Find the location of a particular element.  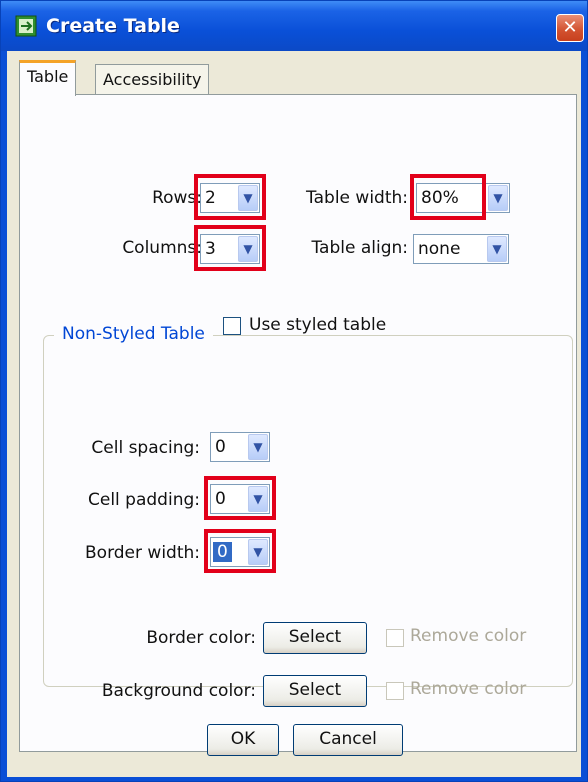

background-remove-color-checkbox is located at coordinates (395, 691).